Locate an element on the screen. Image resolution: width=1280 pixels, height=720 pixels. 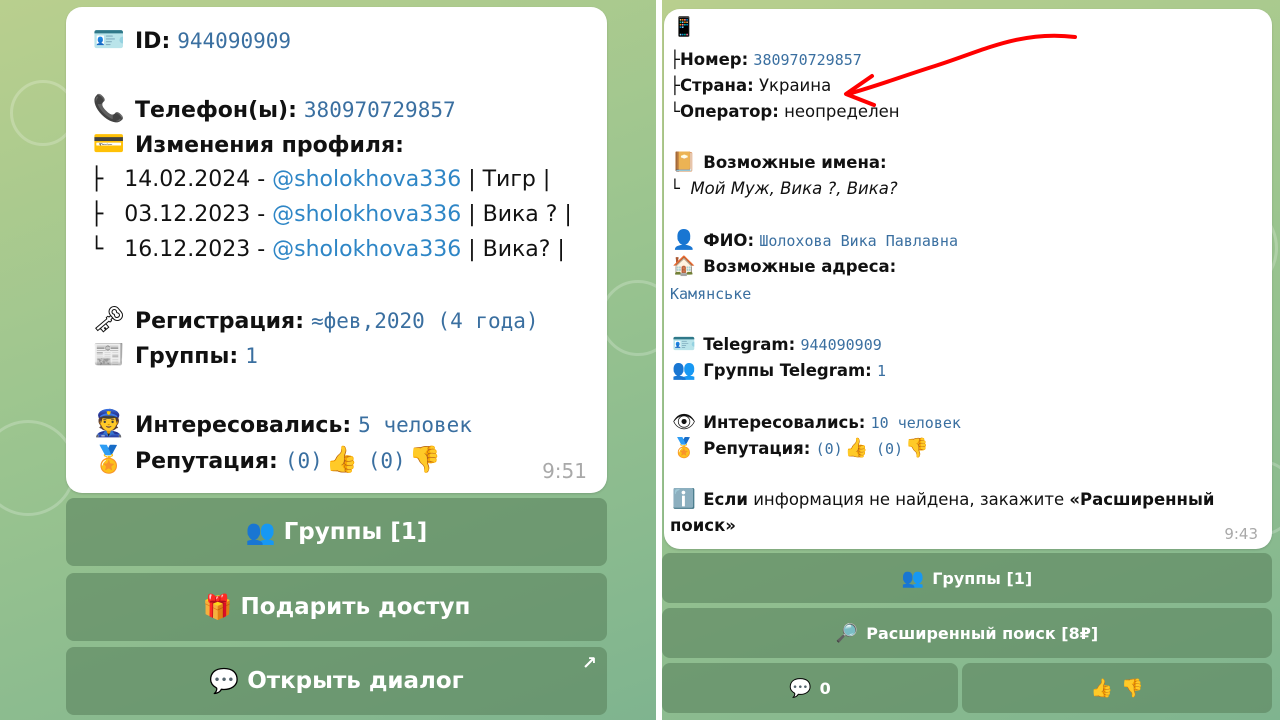
speech-bubble-icon: 💬 is located at coordinates (800, 688).